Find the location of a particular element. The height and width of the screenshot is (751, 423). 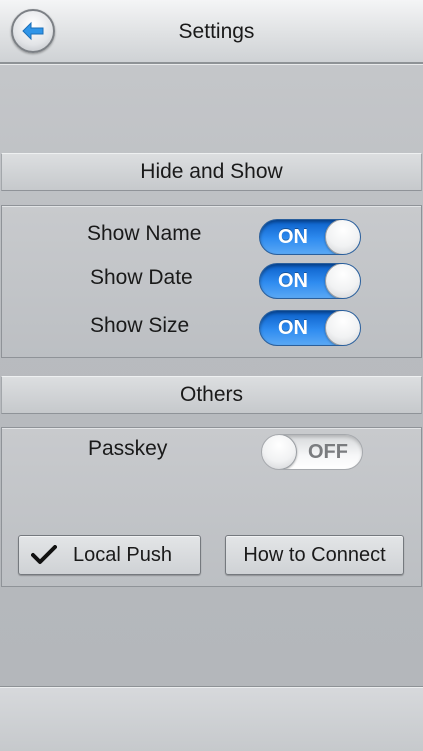

navigation-bar: Settings is located at coordinates (211, 32).